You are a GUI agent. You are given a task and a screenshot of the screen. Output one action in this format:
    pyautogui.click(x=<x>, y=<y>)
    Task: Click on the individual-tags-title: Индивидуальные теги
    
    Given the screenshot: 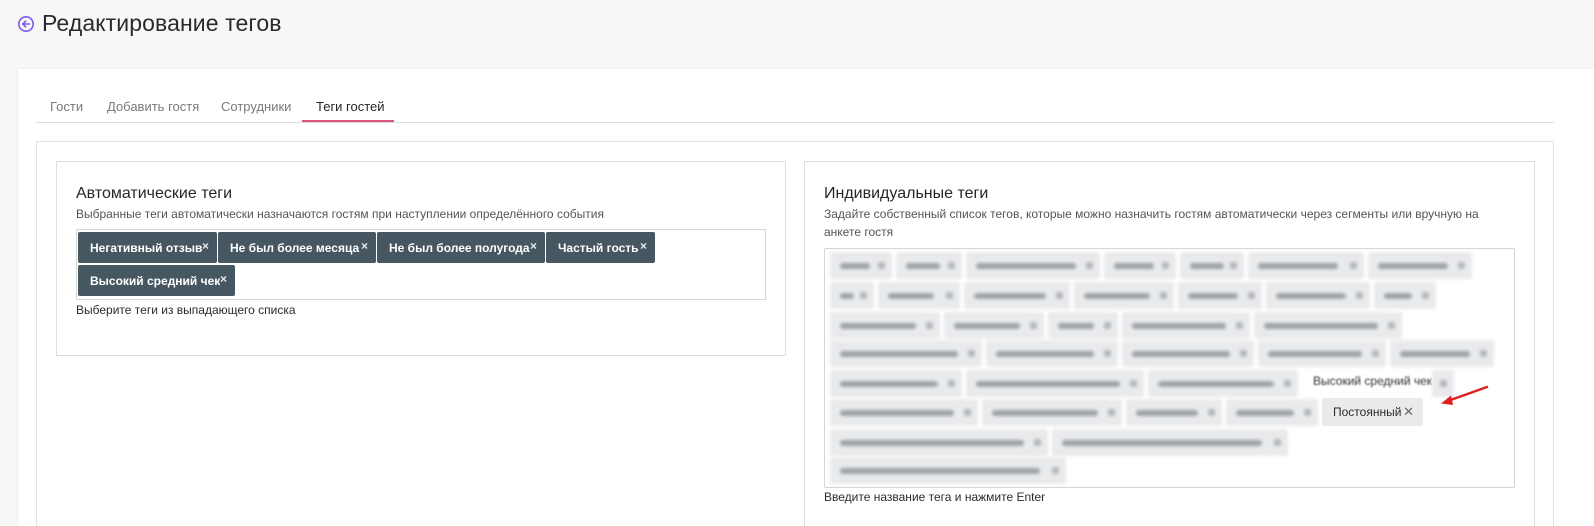 What is the action you would take?
    pyautogui.click(x=906, y=193)
    